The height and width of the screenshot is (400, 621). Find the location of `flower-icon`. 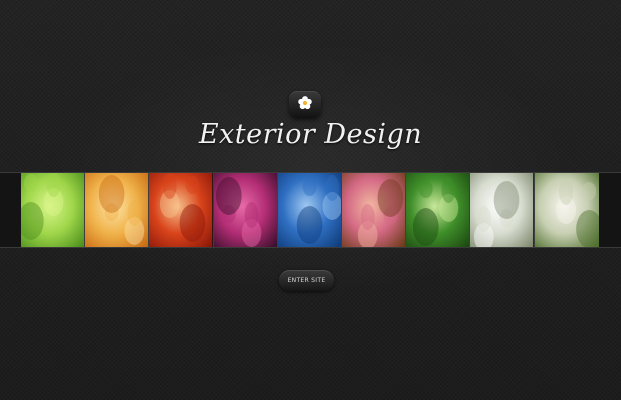

flower-icon is located at coordinates (305, 105).